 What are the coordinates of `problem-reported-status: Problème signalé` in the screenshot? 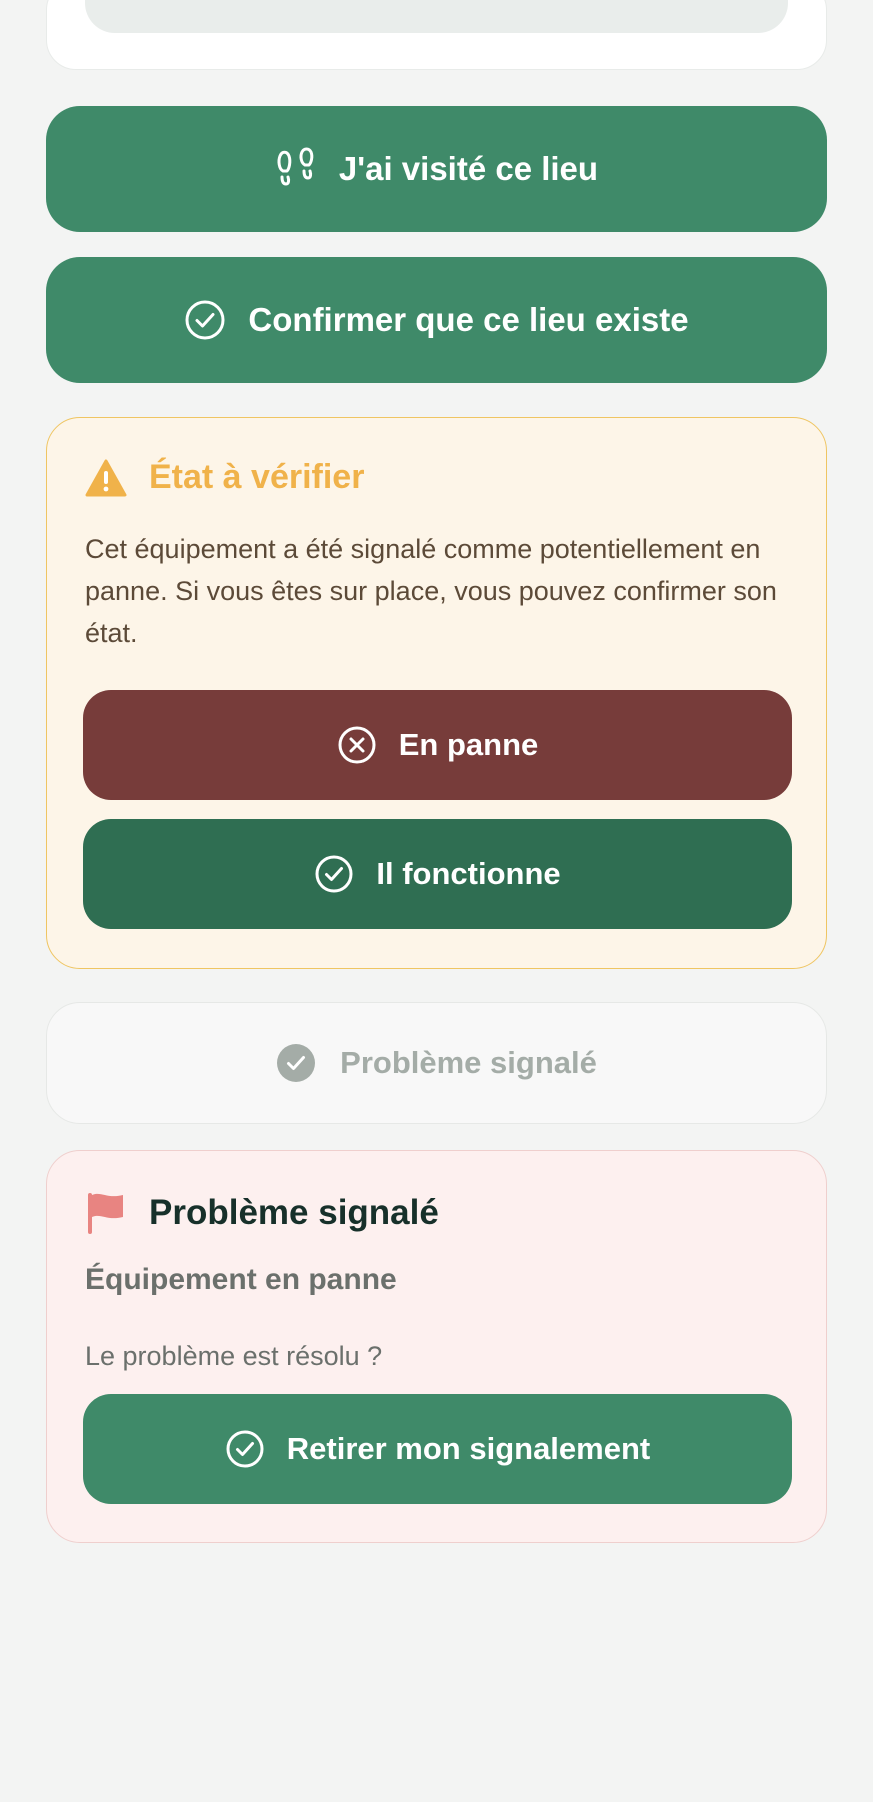 It's located at (436, 1063).